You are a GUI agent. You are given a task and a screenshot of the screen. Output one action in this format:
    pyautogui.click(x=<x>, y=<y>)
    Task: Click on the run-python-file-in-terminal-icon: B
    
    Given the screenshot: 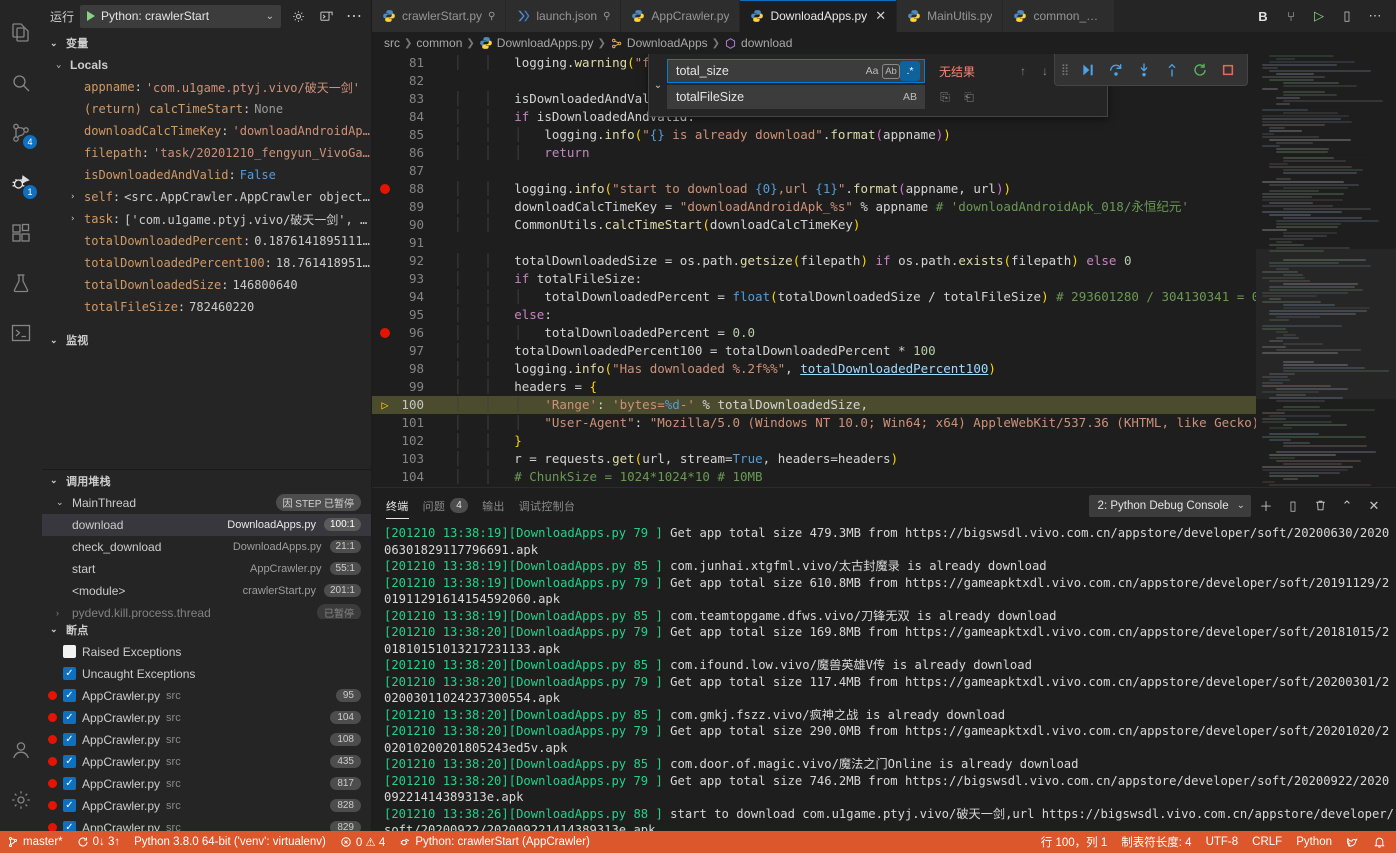 What is the action you would take?
    pyautogui.click(x=1263, y=16)
    